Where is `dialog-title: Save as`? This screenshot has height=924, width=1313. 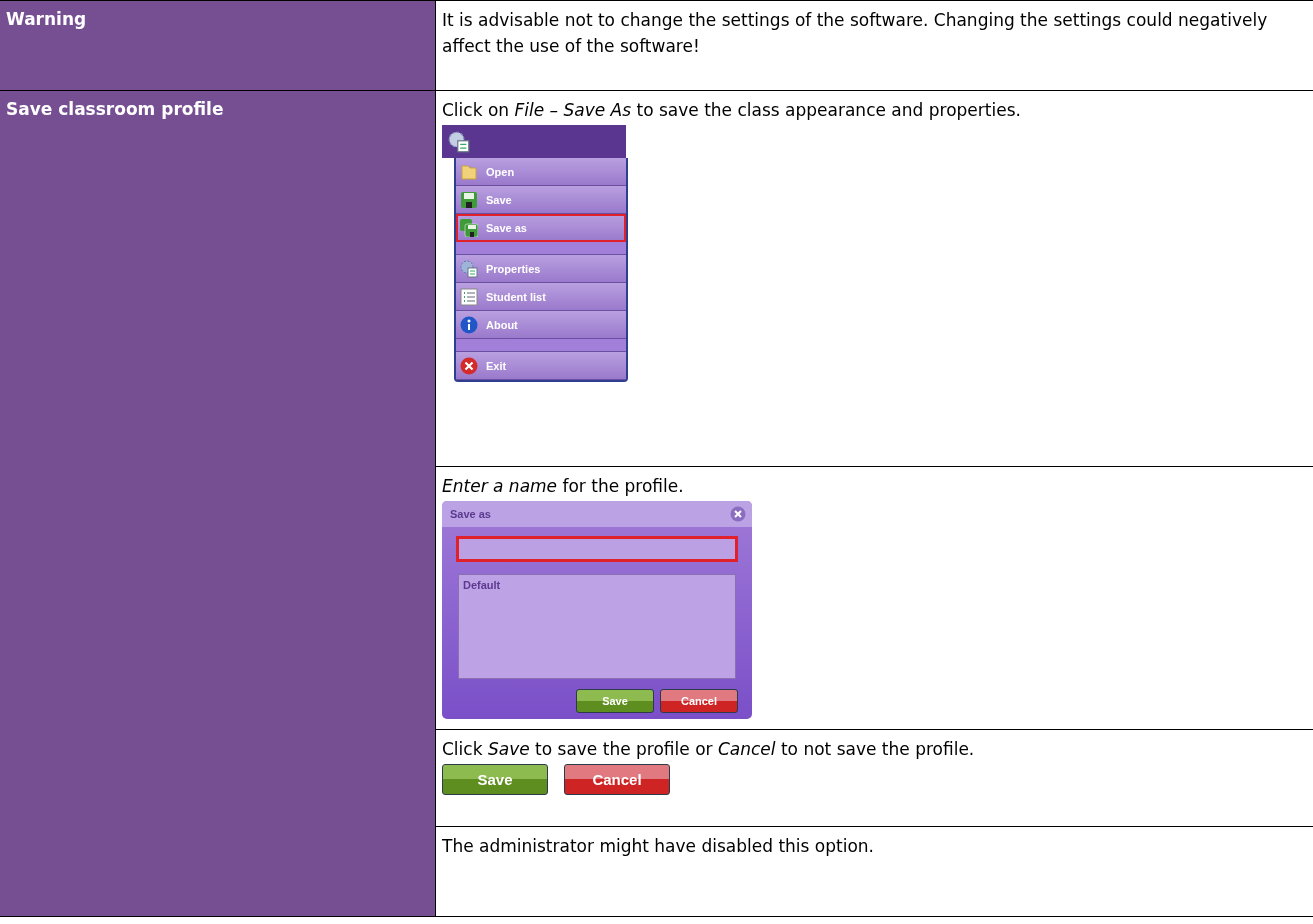 dialog-title: Save as is located at coordinates (470, 514).